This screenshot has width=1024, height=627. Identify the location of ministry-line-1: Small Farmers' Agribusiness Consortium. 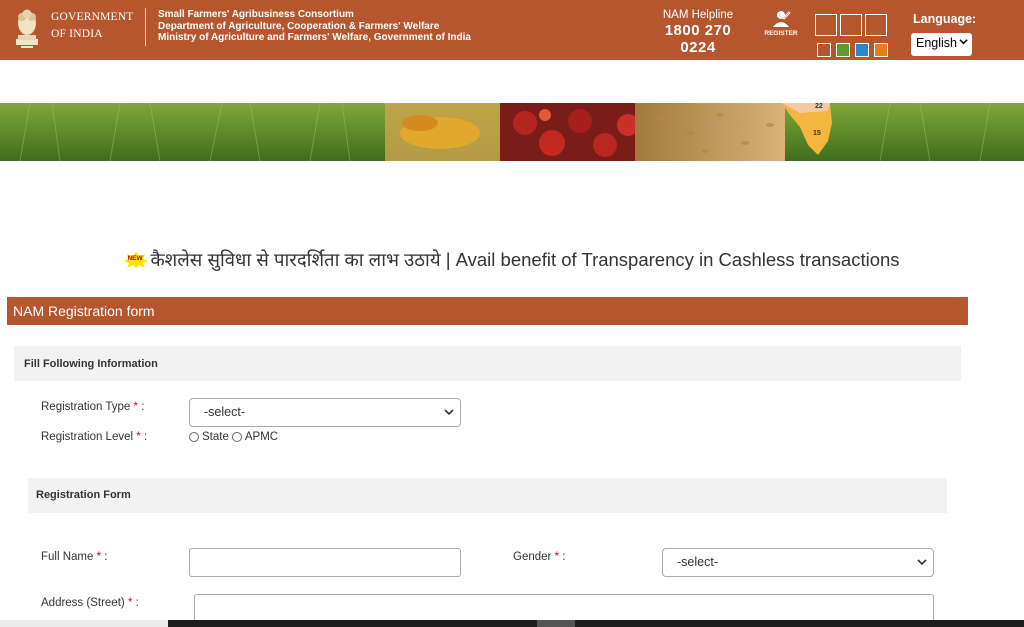
(256, 14).